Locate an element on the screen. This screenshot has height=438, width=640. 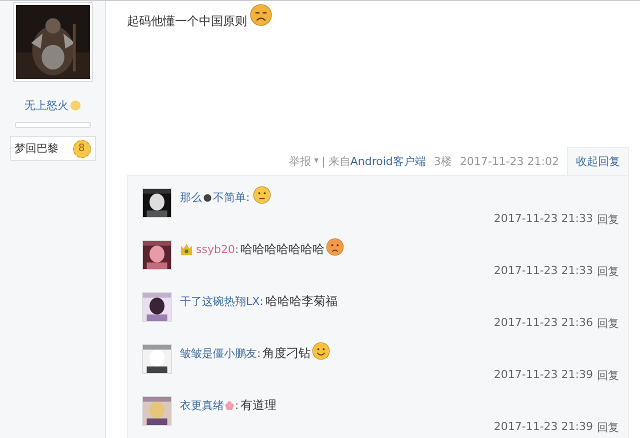
source-label: 来自 is located at coordinates (339, 161).